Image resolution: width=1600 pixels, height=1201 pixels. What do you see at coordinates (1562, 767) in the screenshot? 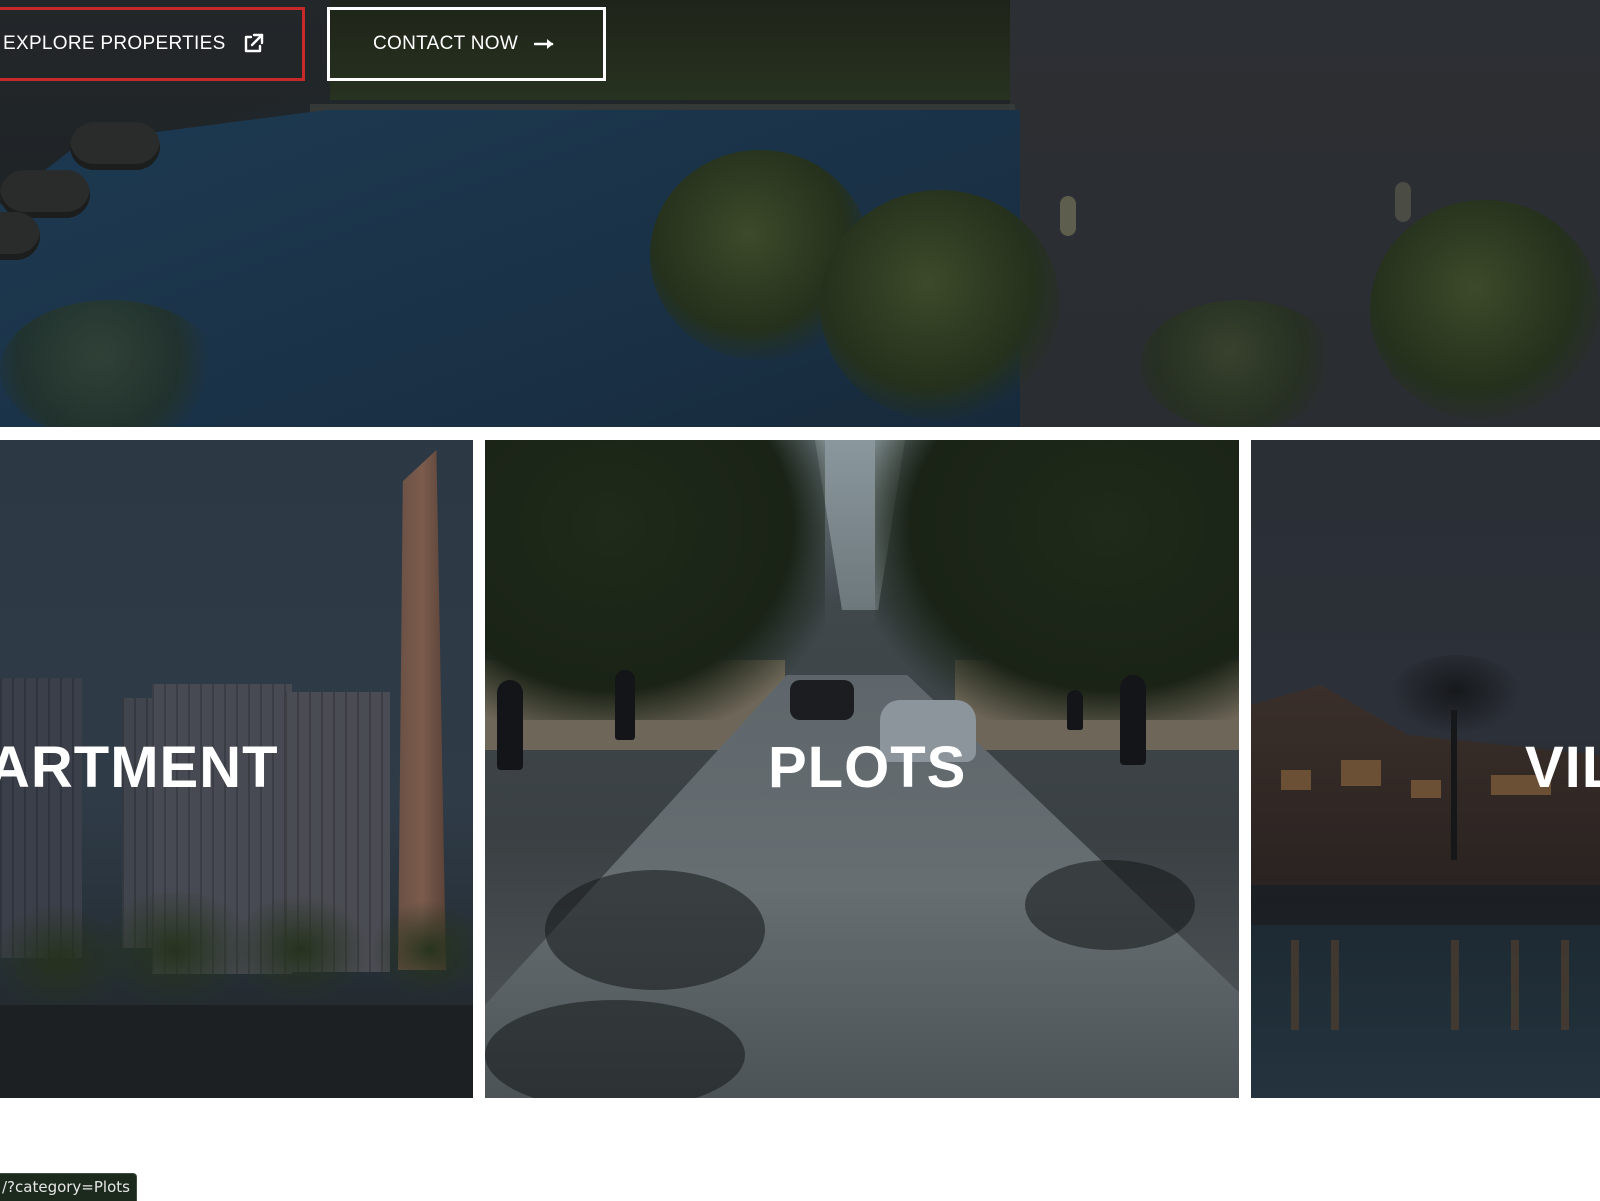
I see `category-label-villa: VIL` at bounding box center [1562, 767].